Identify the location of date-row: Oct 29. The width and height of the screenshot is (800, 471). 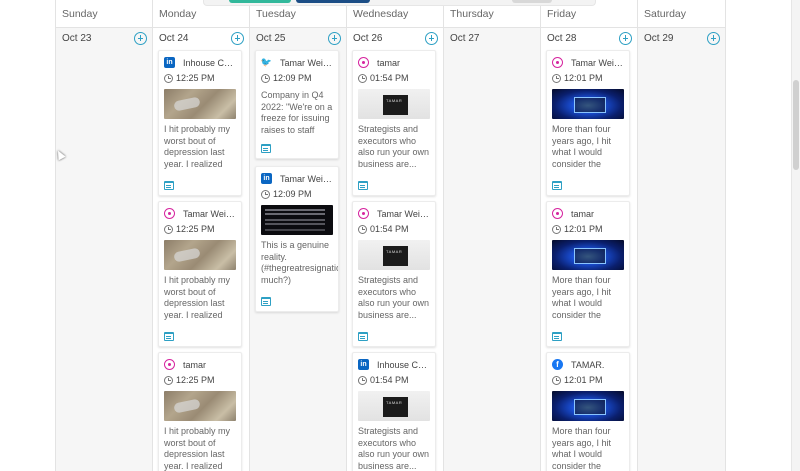
(681, 39).